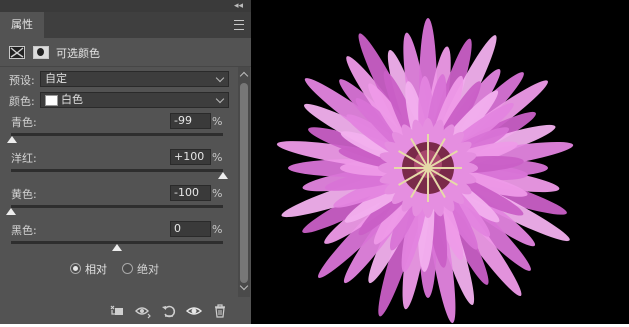 Image resolution: width=629 pixels, height=327 pixels. I want to click on panel-scrollbar, so click(244, 182).